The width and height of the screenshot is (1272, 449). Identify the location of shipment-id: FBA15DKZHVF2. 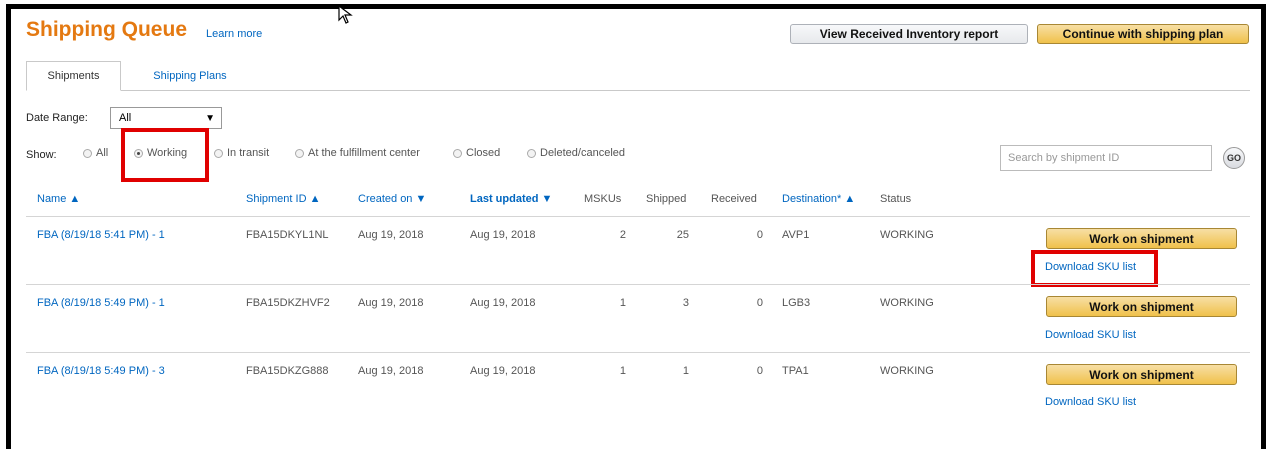
(288, 303).